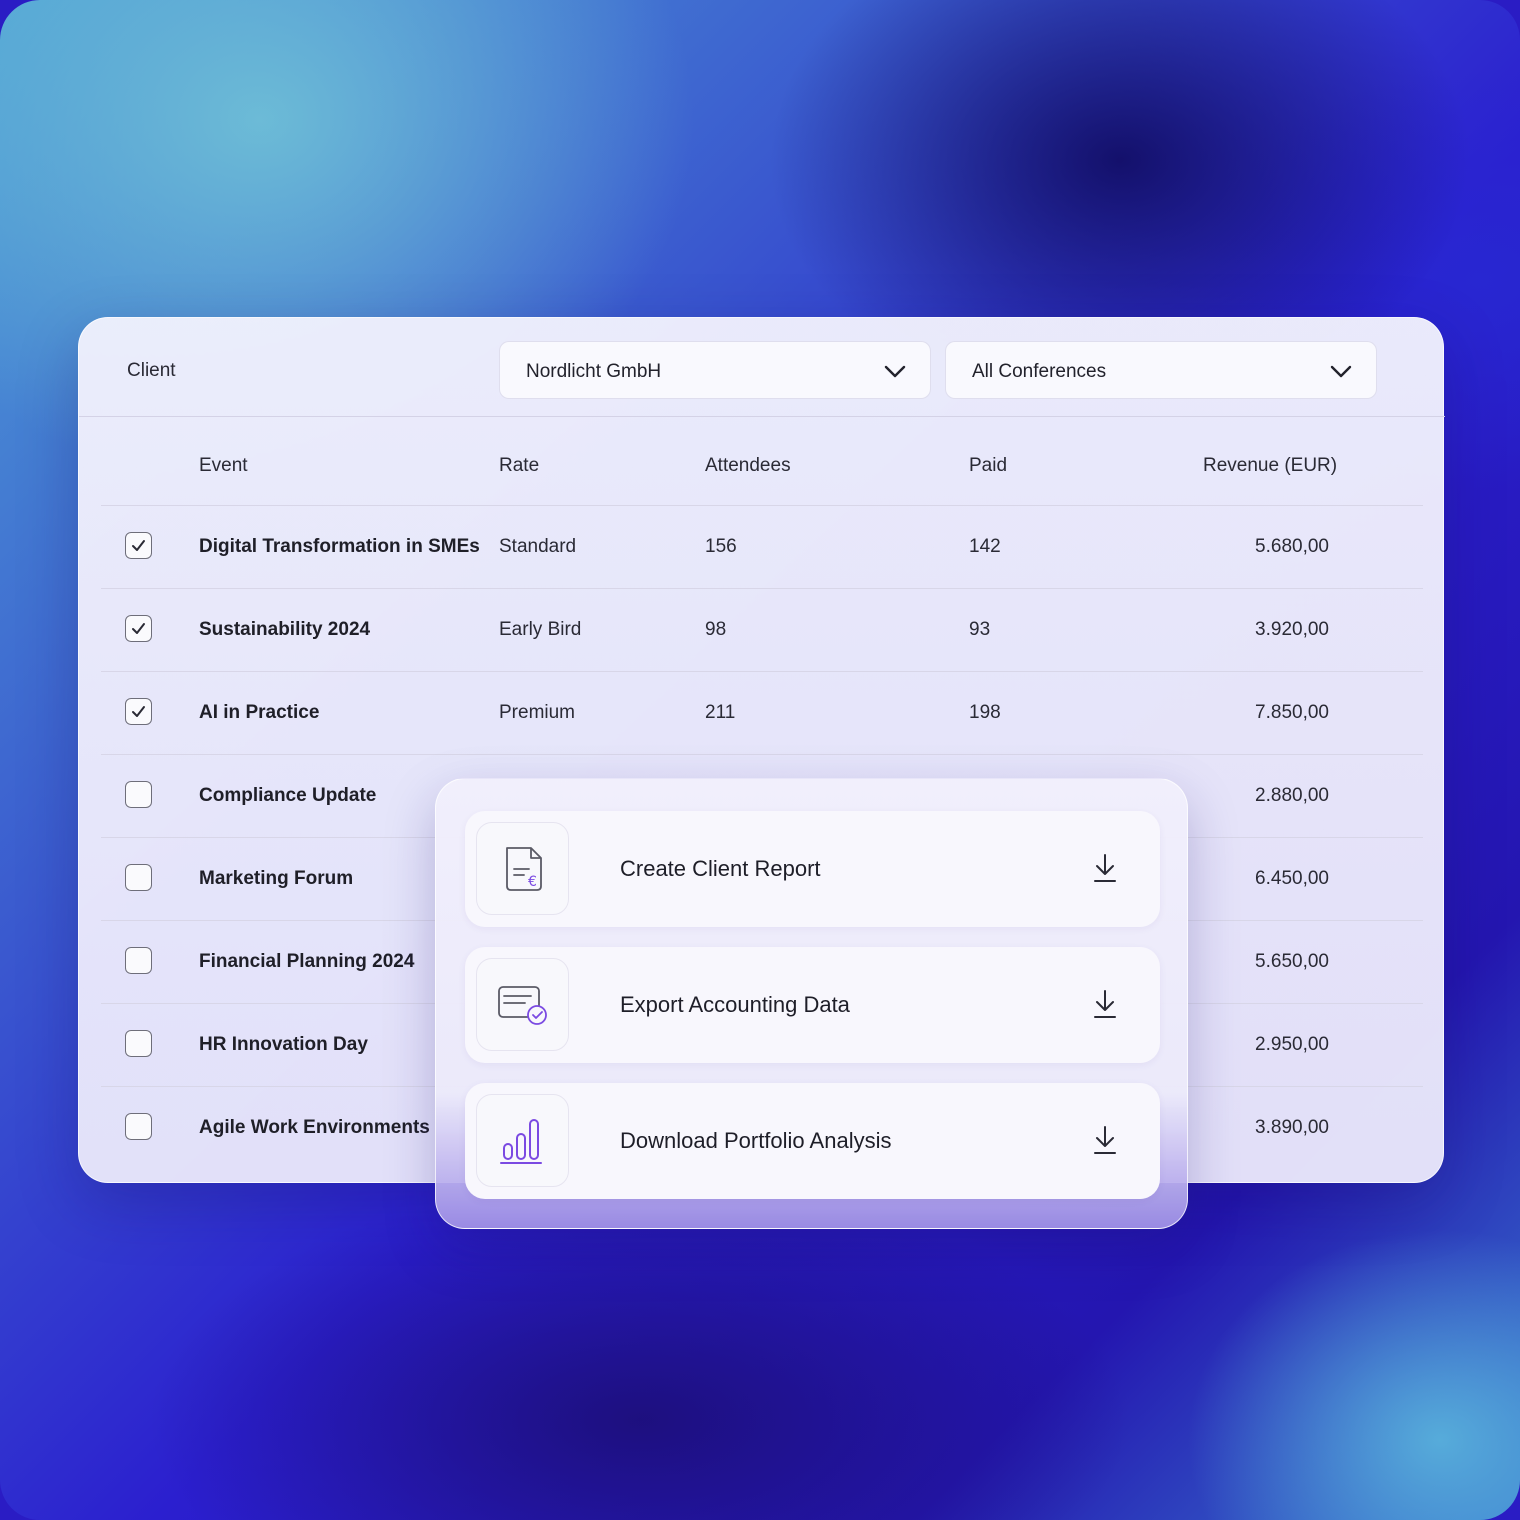 The width and height of the screenshot is (1520, 1520). I want to click on attendees-cell: 211, so click(720, 712).